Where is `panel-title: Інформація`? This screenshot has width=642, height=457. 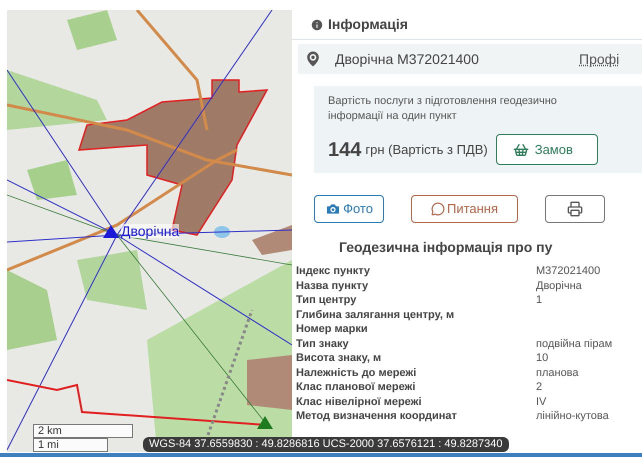
panel-title: Інформація is located at coordinates (368, 24).